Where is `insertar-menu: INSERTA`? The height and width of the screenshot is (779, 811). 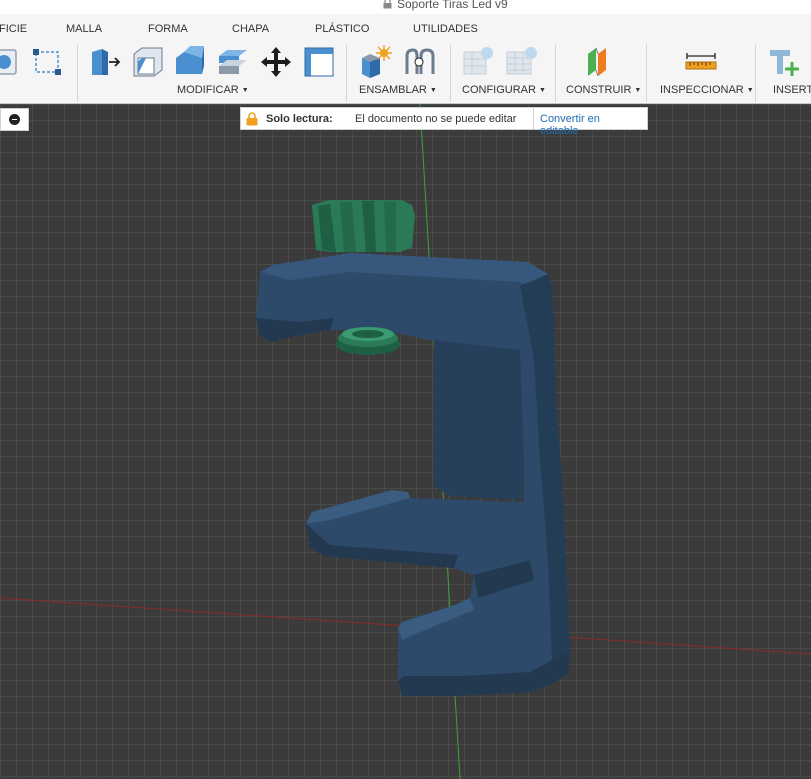
insertar-menu: INSERTA is located at coordinates (792, 90).